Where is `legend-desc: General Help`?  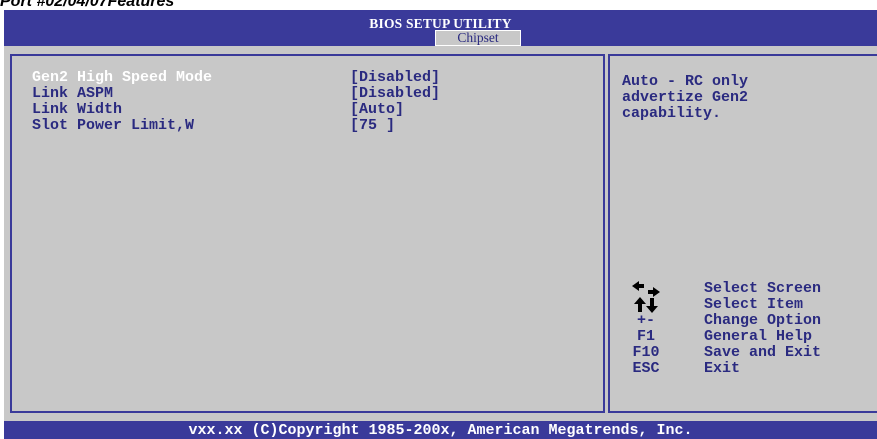 legend-desc: General Help is located at coordinates (758, 336).